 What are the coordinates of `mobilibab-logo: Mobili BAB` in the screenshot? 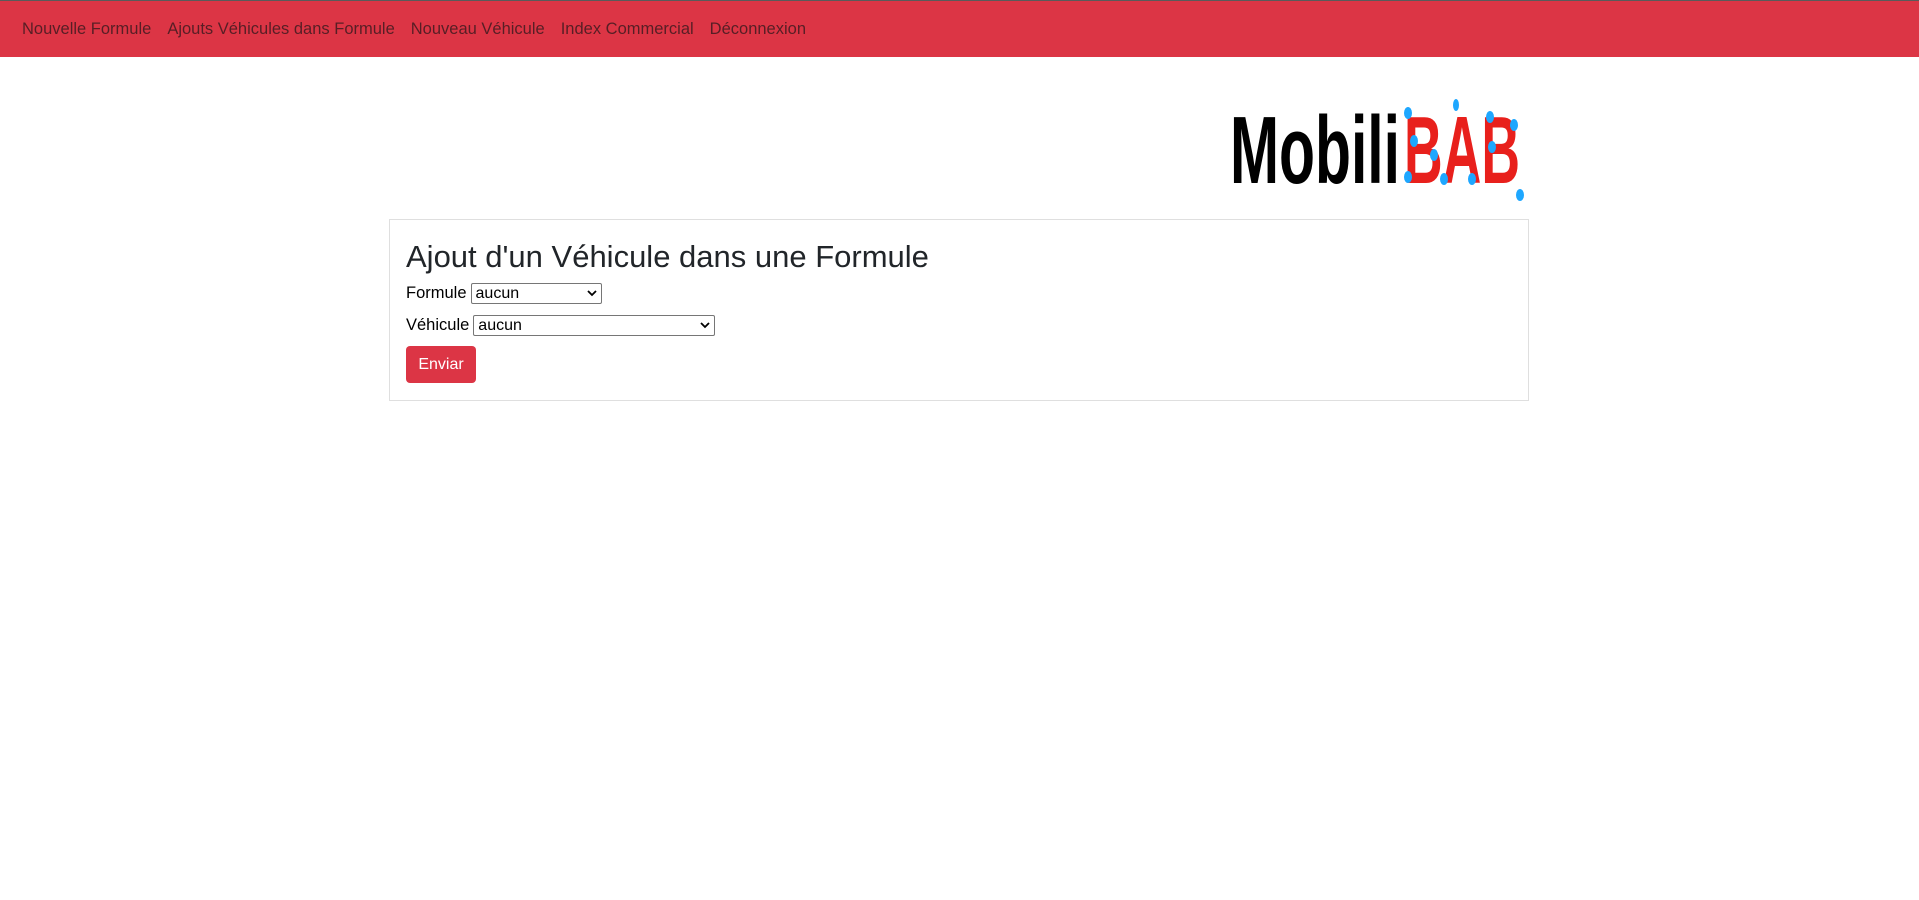 It's located at (1377, 150).